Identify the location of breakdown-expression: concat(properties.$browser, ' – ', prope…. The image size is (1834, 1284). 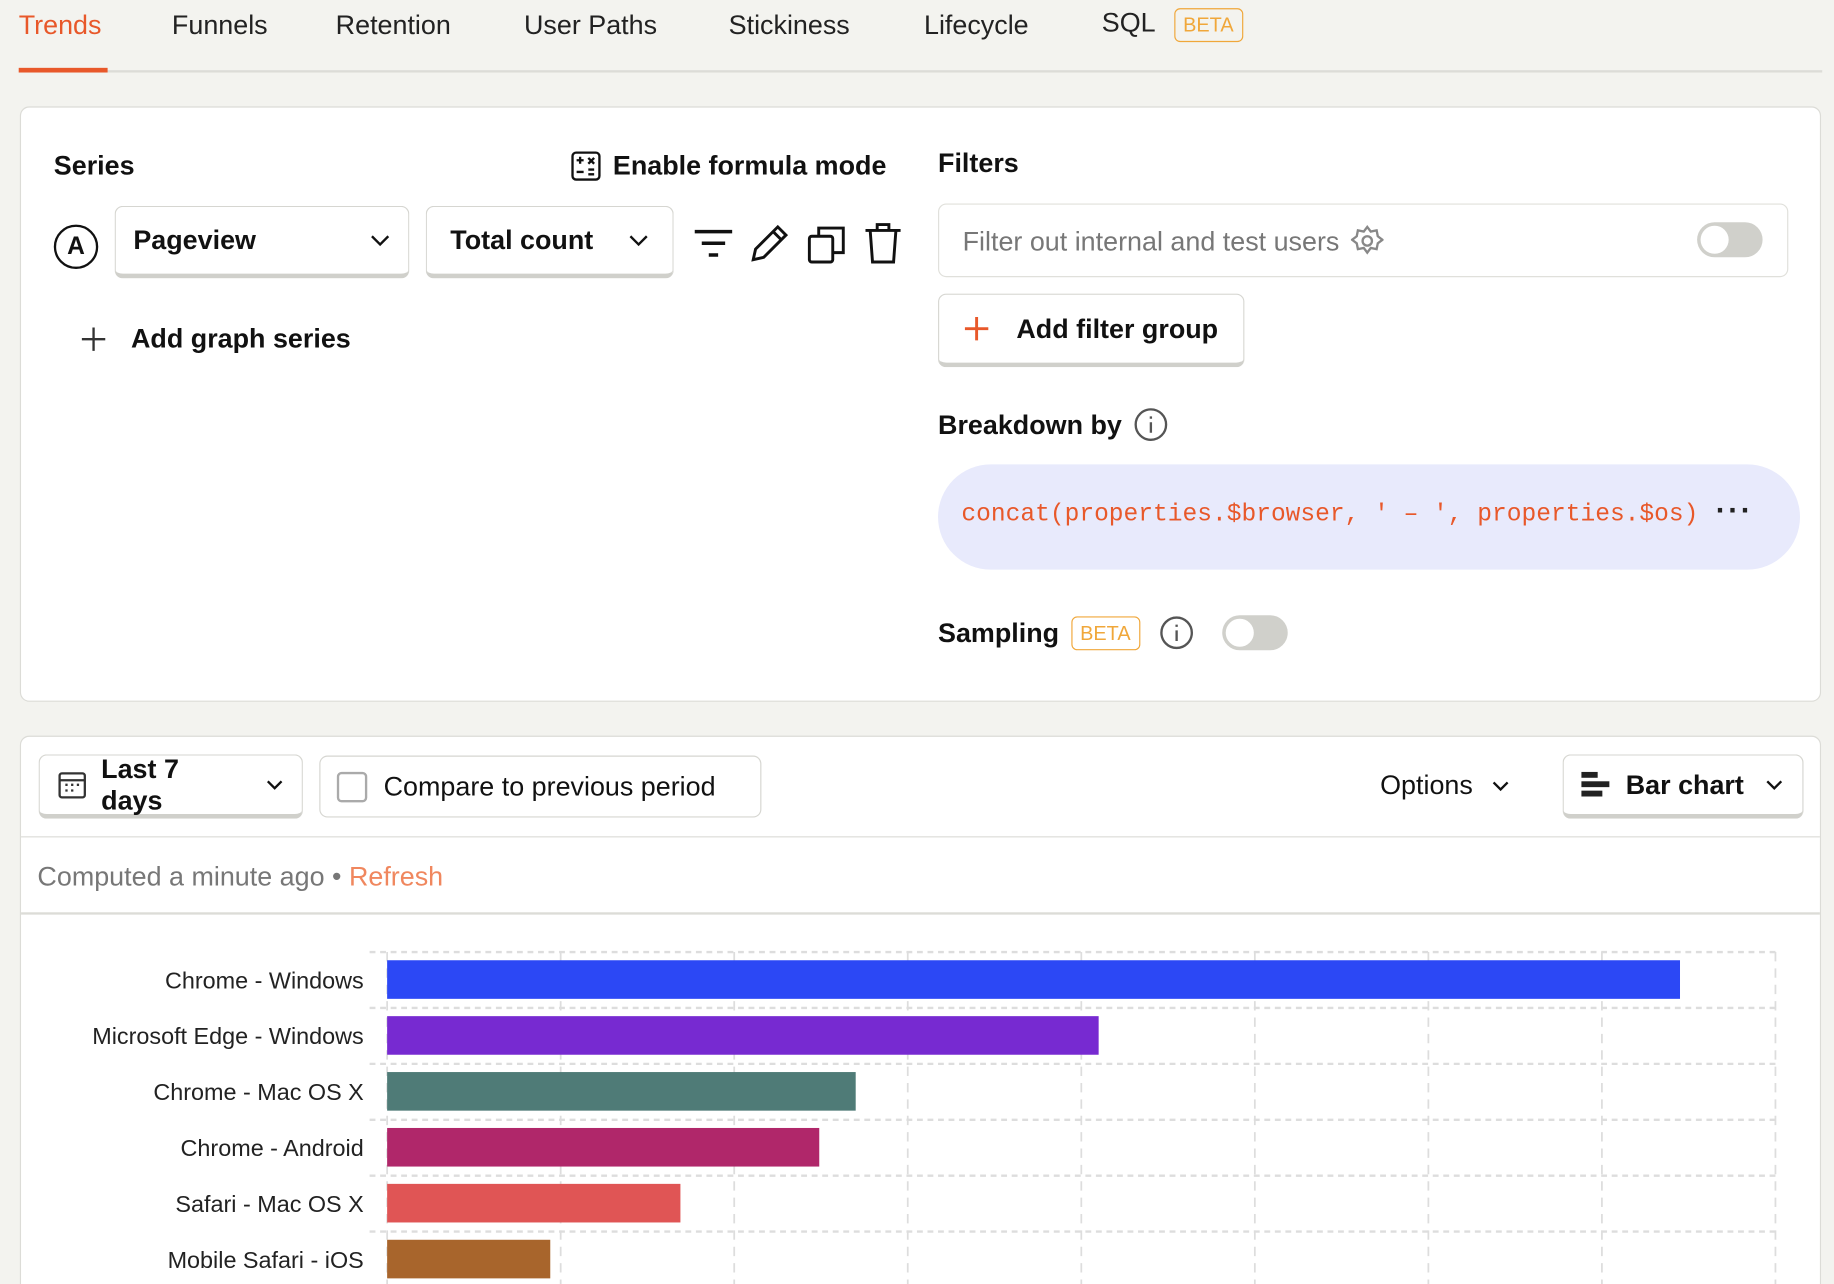
(1330, 515).